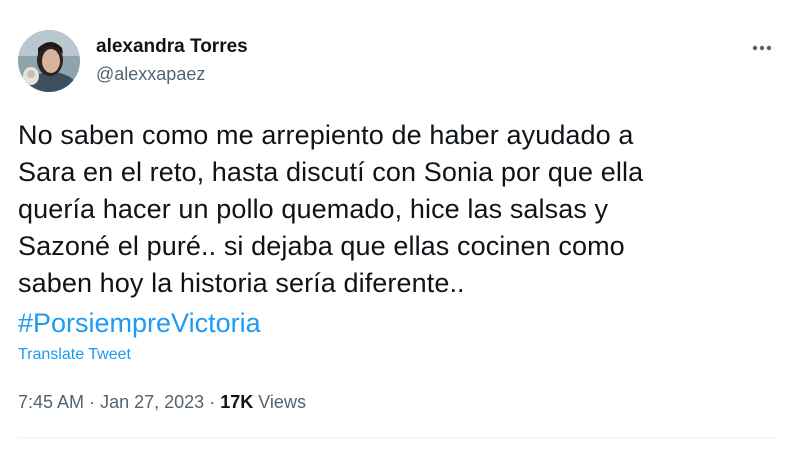 Image resolution: width=800 pixels, height=452 pixels. I want to click on avatar, so click(49, 61).